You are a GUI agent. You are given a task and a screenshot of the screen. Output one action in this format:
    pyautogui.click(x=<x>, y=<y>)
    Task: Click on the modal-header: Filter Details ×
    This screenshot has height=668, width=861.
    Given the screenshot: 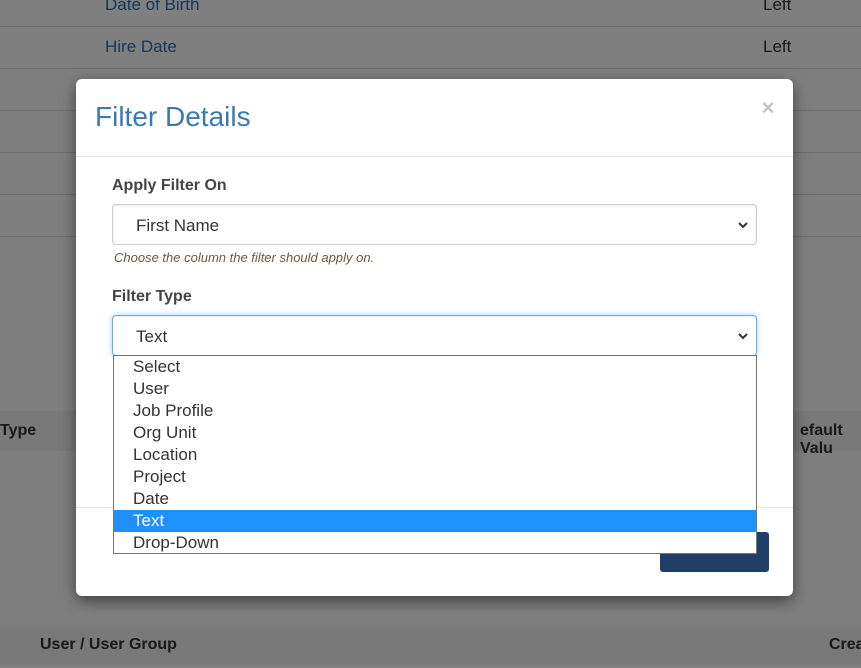 What is the action you would take?
    pyautogui.click(x=434, y=118)
    